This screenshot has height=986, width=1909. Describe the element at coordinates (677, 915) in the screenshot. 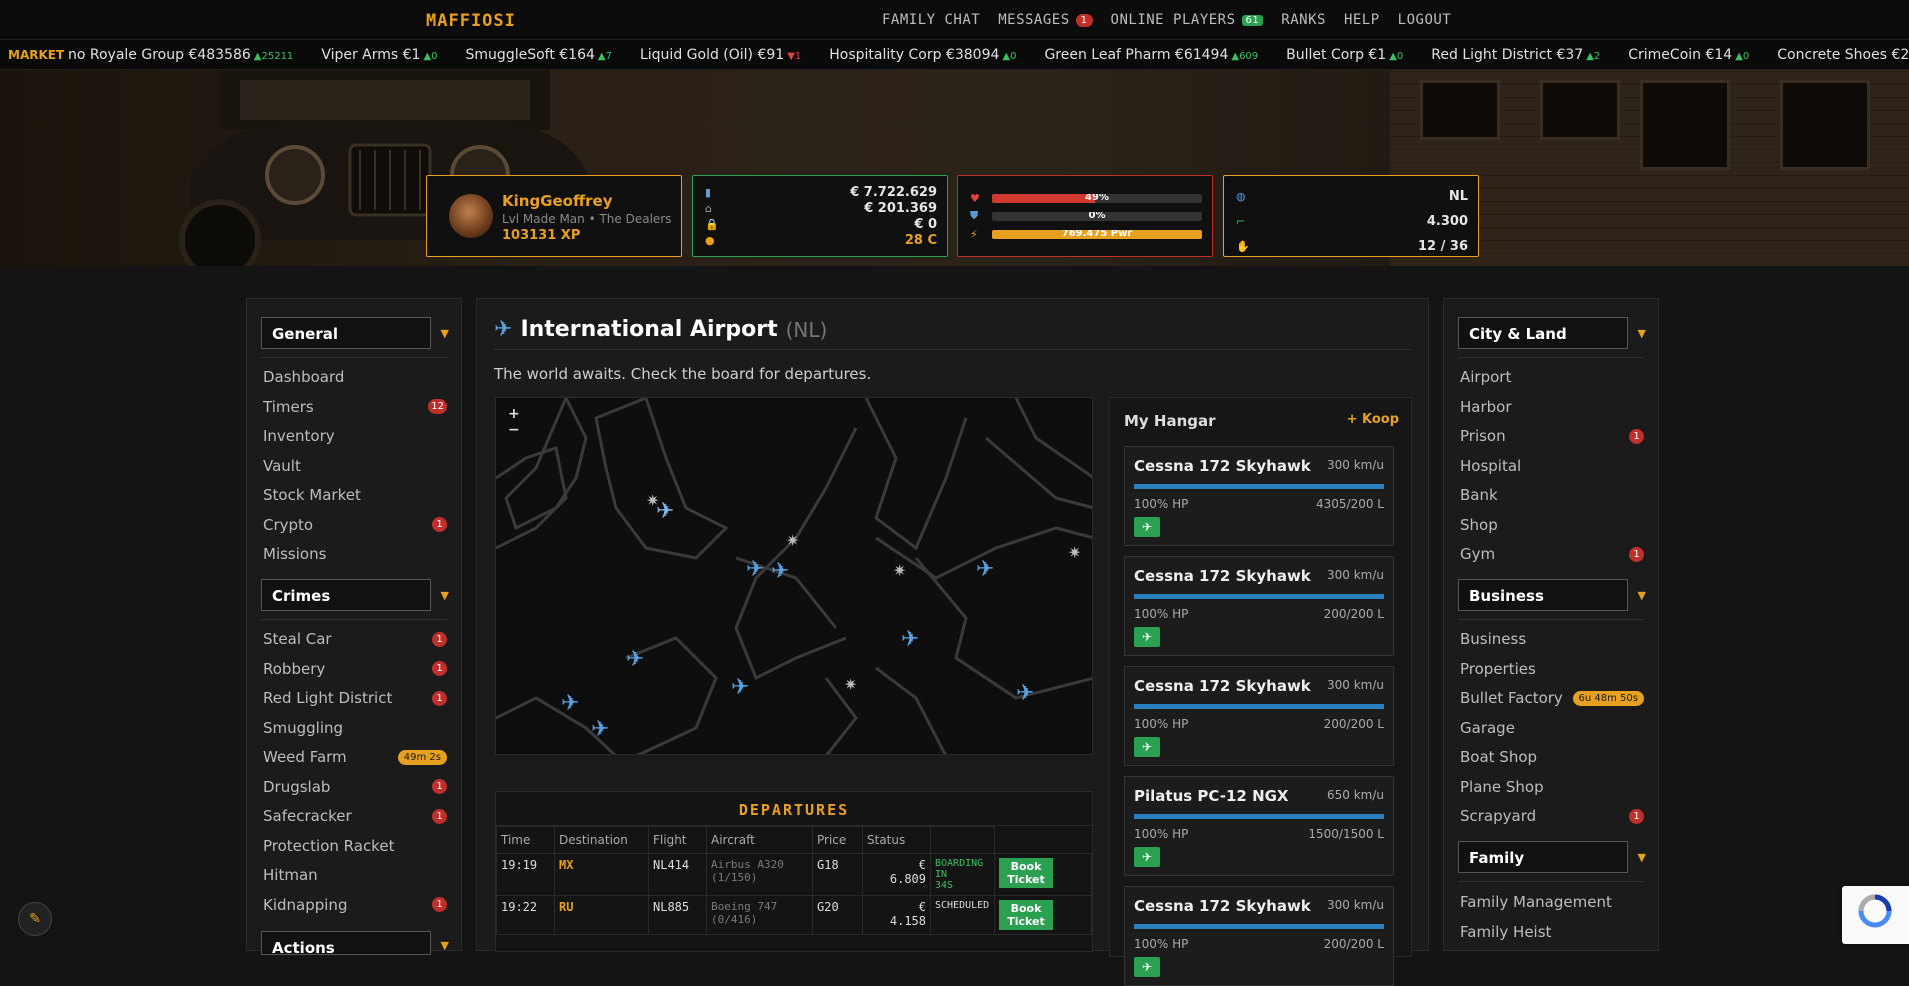

I see `departure-flight: NL885` at that location.